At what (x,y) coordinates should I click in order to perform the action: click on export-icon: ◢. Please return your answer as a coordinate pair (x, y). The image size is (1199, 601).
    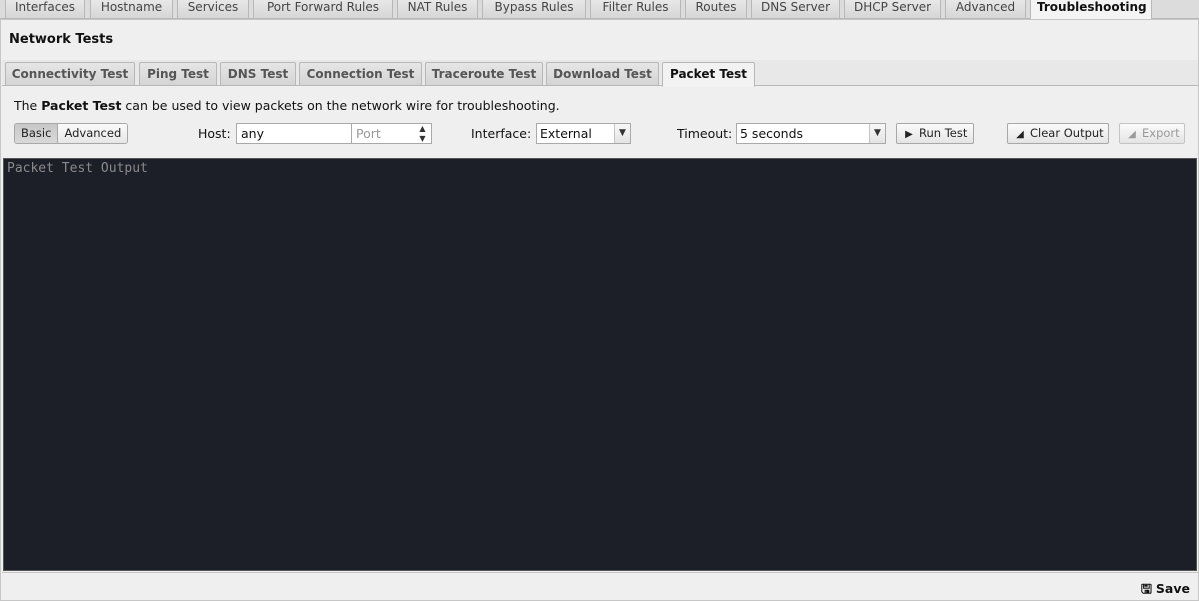
    Looking at the image, I should click on (1132, 134).